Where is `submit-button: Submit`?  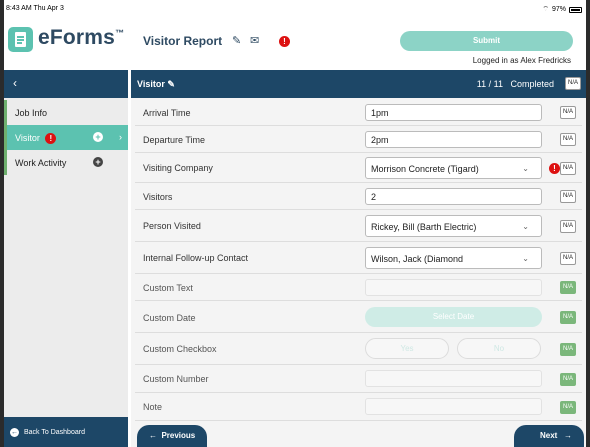 submit-button: Submit is located at coordinates (486, 41).